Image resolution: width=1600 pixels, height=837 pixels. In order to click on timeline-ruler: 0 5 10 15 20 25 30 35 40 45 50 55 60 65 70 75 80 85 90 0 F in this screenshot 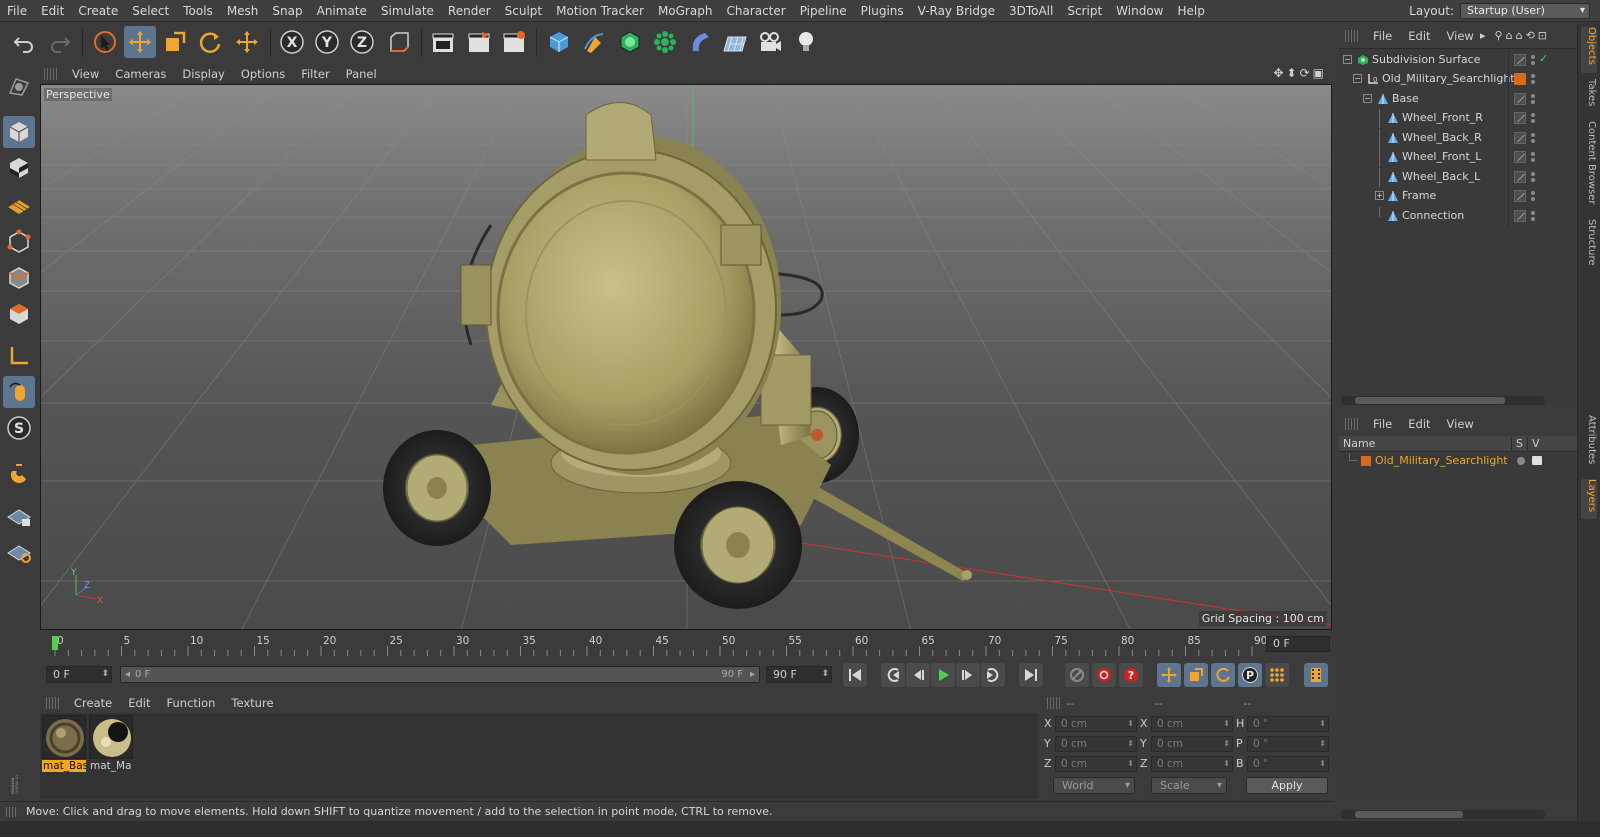, I will do `click(686, 646)`.